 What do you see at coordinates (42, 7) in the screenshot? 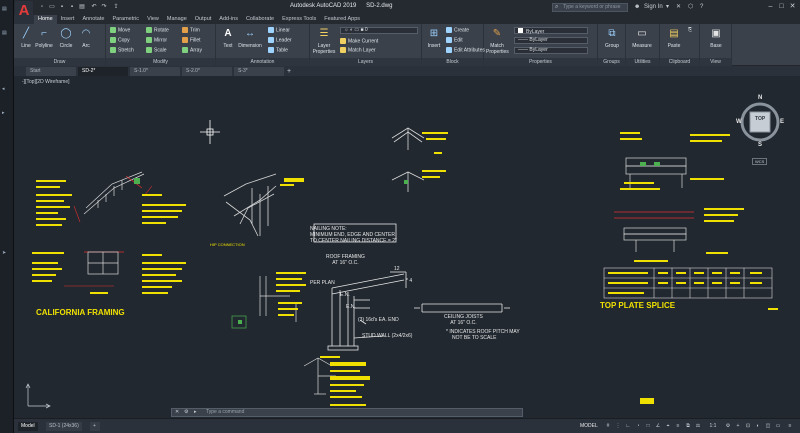
I see `new-file-icon: ▫` at bounding box center [42, 7].